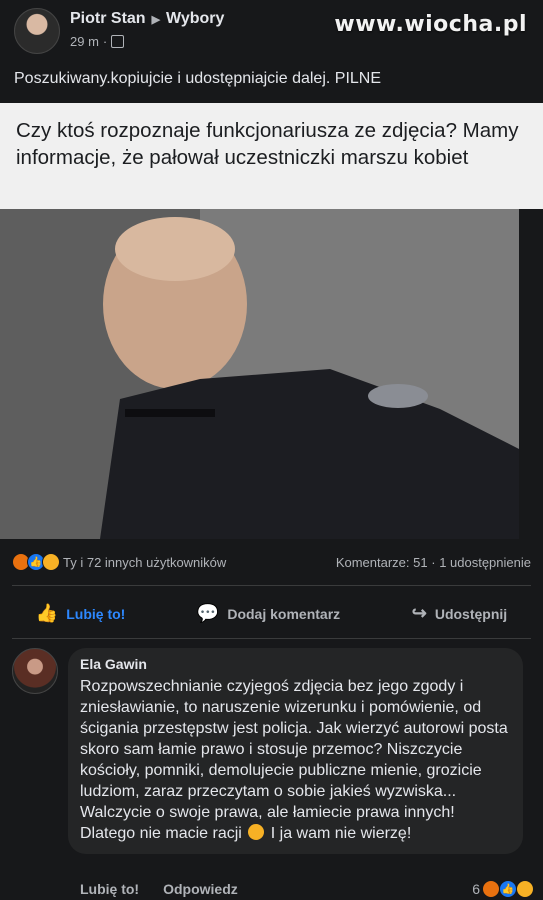  What do you see at coordinates (471, 613) in the screenshot?
I see `share-label: Udostępnij` at bounding box center [471, 613].